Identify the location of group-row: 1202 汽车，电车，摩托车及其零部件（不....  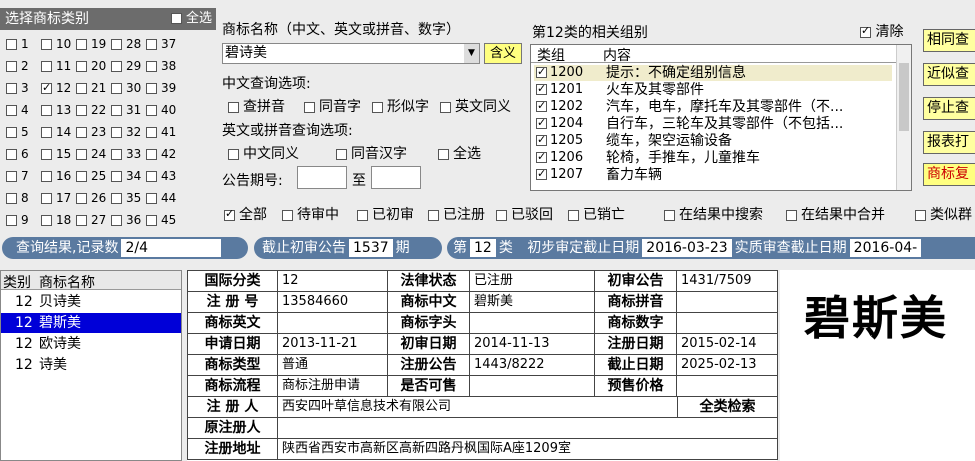
(713, 106).